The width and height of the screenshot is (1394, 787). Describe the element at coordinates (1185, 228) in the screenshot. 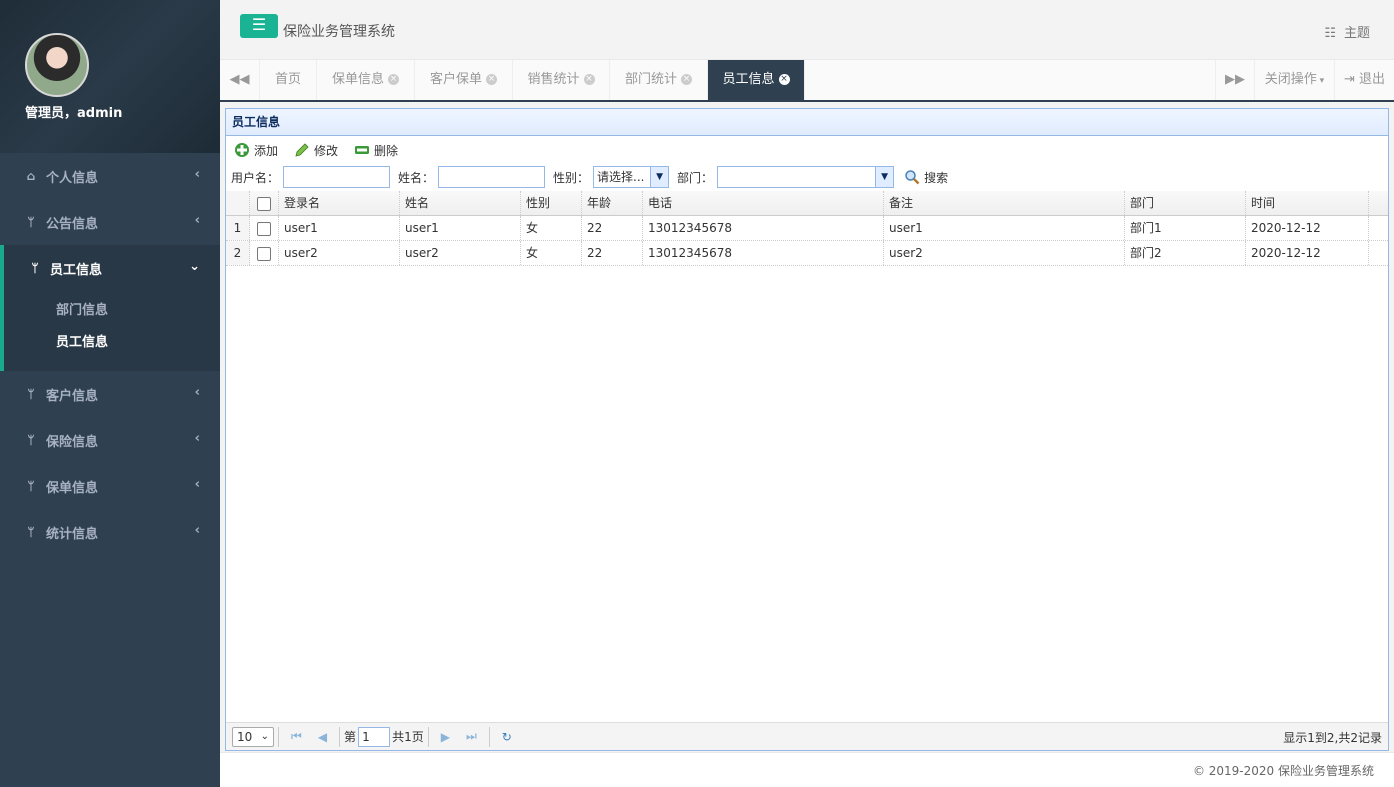

I see `cell-dept: 部门1` at that location.